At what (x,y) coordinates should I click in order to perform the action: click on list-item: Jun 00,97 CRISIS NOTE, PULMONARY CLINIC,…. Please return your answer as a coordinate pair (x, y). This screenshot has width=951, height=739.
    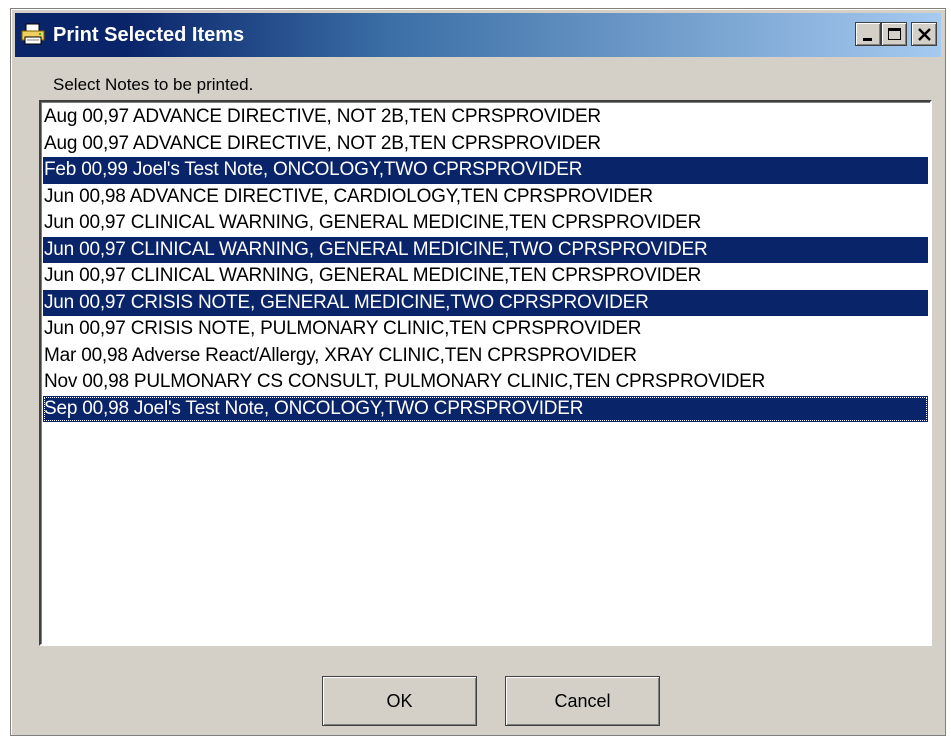
    Looking at the image, I should click on (485, 329).